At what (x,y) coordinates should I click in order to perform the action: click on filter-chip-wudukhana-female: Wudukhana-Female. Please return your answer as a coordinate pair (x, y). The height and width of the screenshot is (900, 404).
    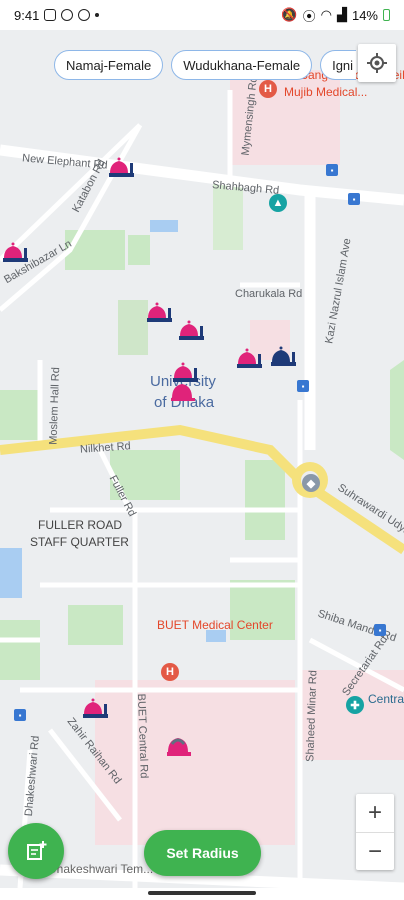
    Looking at the image, I should click on (242, 65).